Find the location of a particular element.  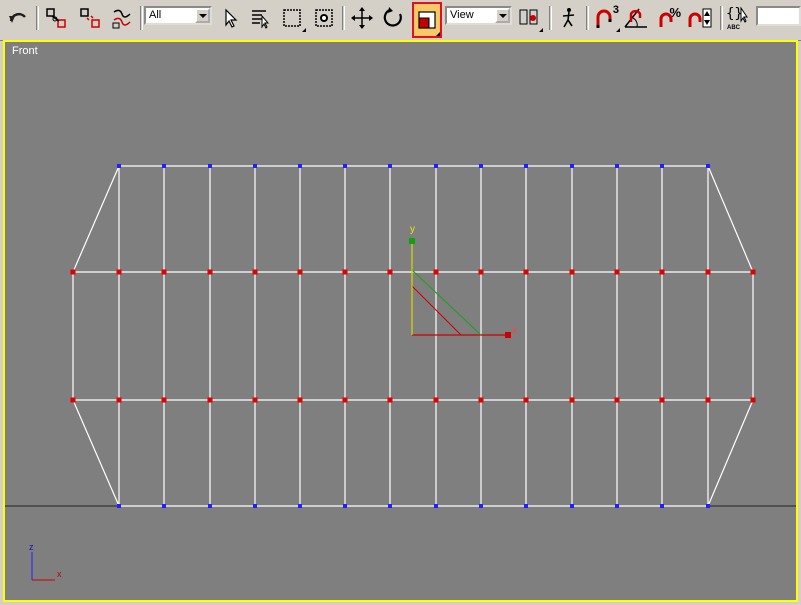

select-and-manipulate-button is located at coordinates (568, 18).